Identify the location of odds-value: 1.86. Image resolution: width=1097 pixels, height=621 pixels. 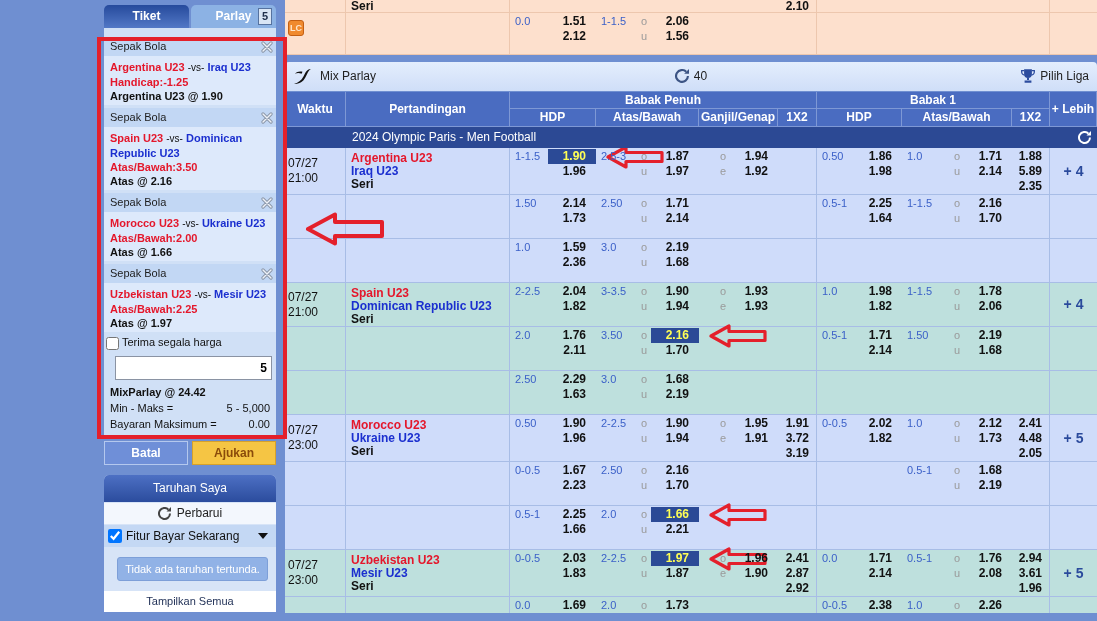
(880, 156).